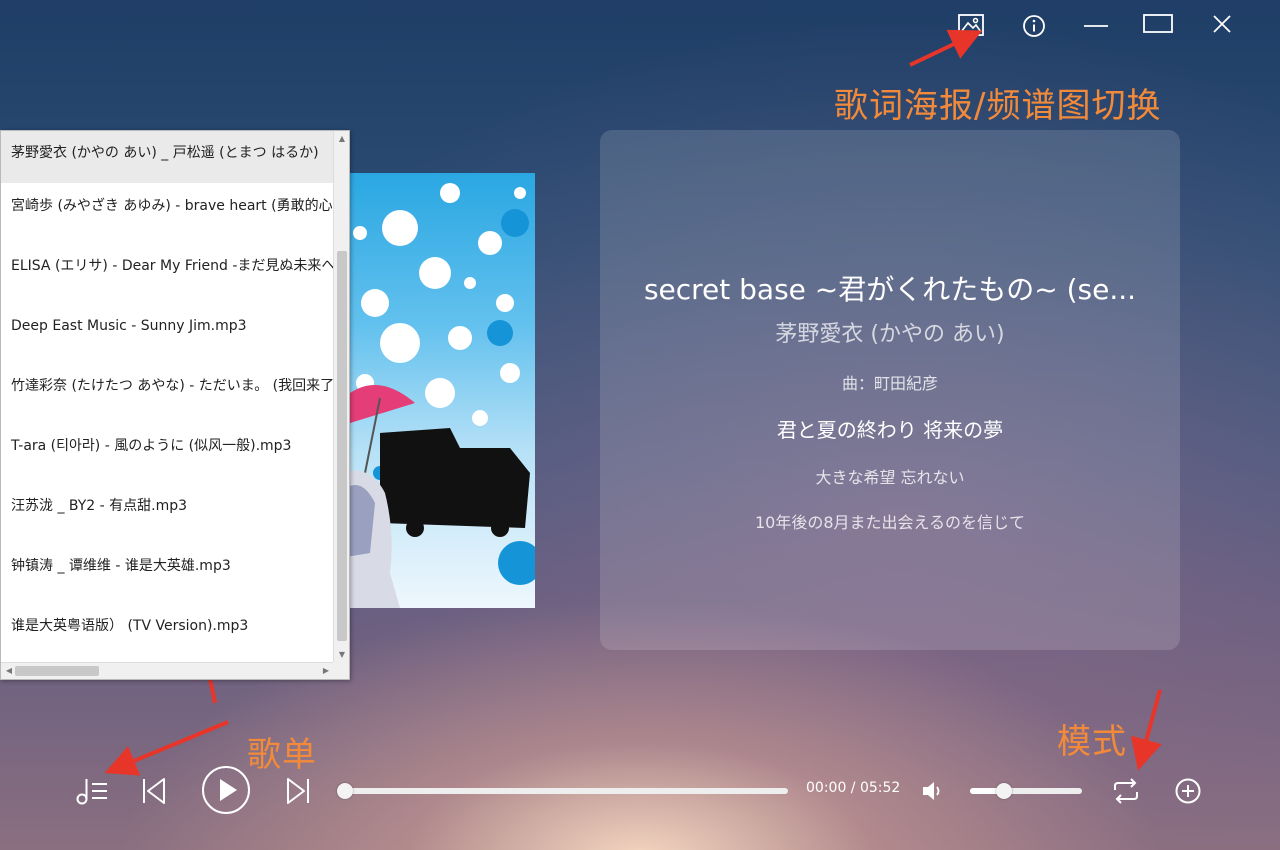  I want to click on volume-button, so click(933, 791).